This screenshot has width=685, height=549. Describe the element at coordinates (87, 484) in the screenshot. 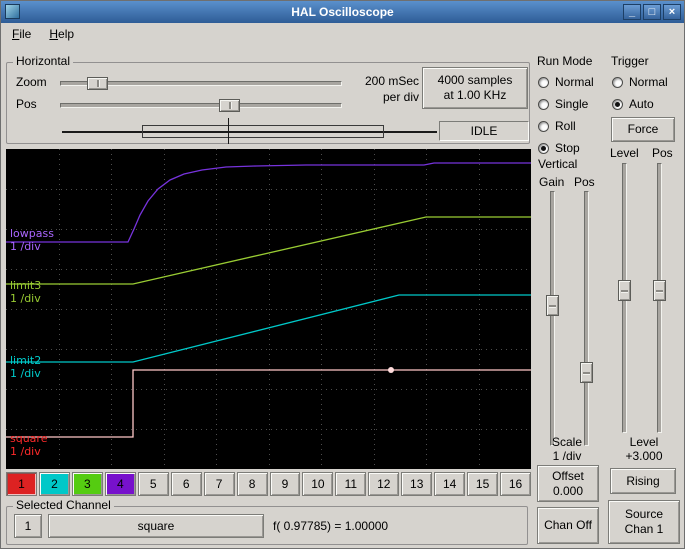

I see `channel-button-3: 3` at that location.